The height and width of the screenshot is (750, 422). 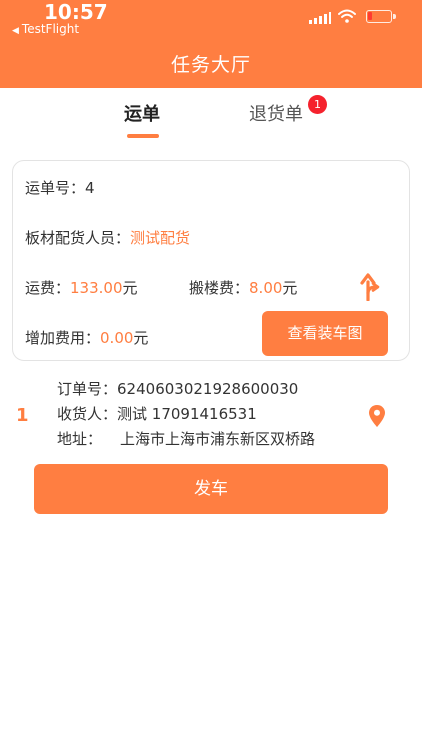 What do you see at coordinates (63, 338) in the screenshot?
I see `extra-fee-label: 增加费用：` at bounding box center [63, 338].